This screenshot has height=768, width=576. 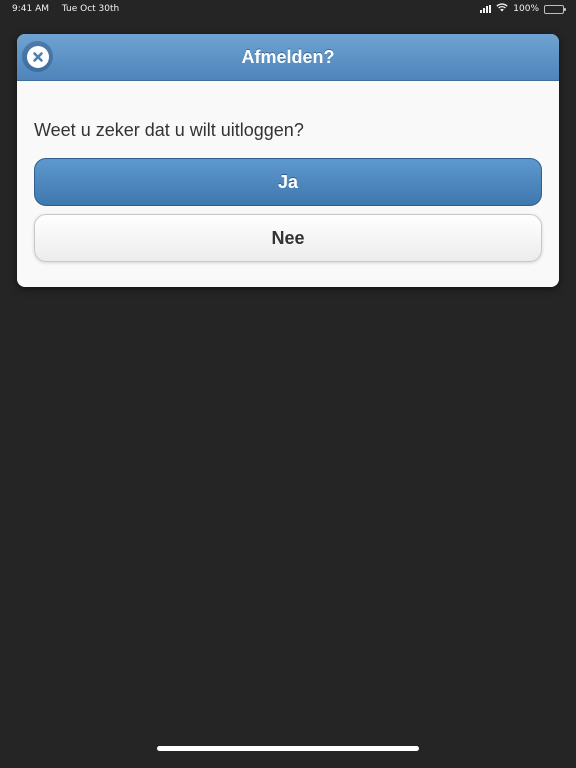 I want to click on dialog-header: Afmelden?, so click(x=288, y=57).